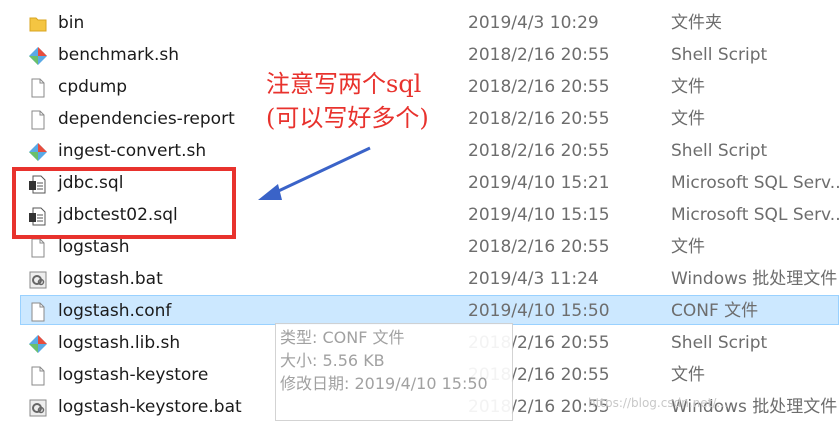  What do you see at coordinates (332, 360) in the screenshot?
I see `tooltip-size: 大小: 5.56 KB` at bounding box center [332, 360].